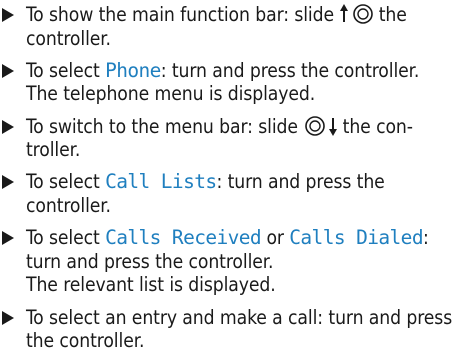  I want to click on menu-item-name: Phone, so click(133, 70).